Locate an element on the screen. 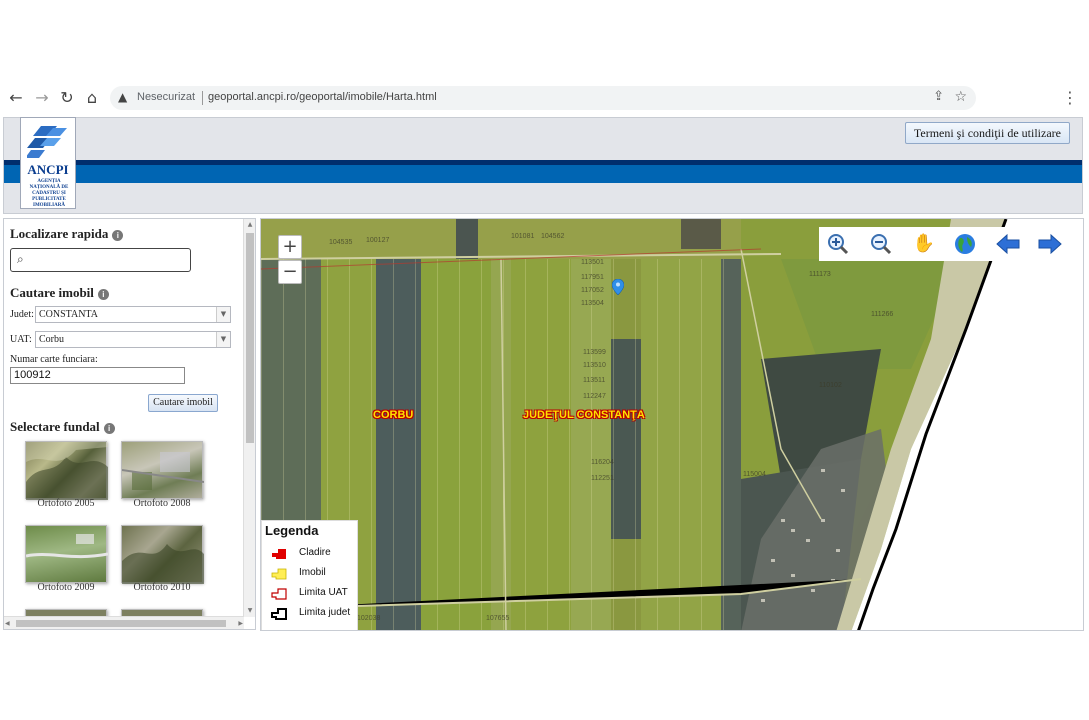 Image resolution: width=1089 pixels, height=720 pixels. basemap-title: Selectare fundal is located at coordinates (55, 426).